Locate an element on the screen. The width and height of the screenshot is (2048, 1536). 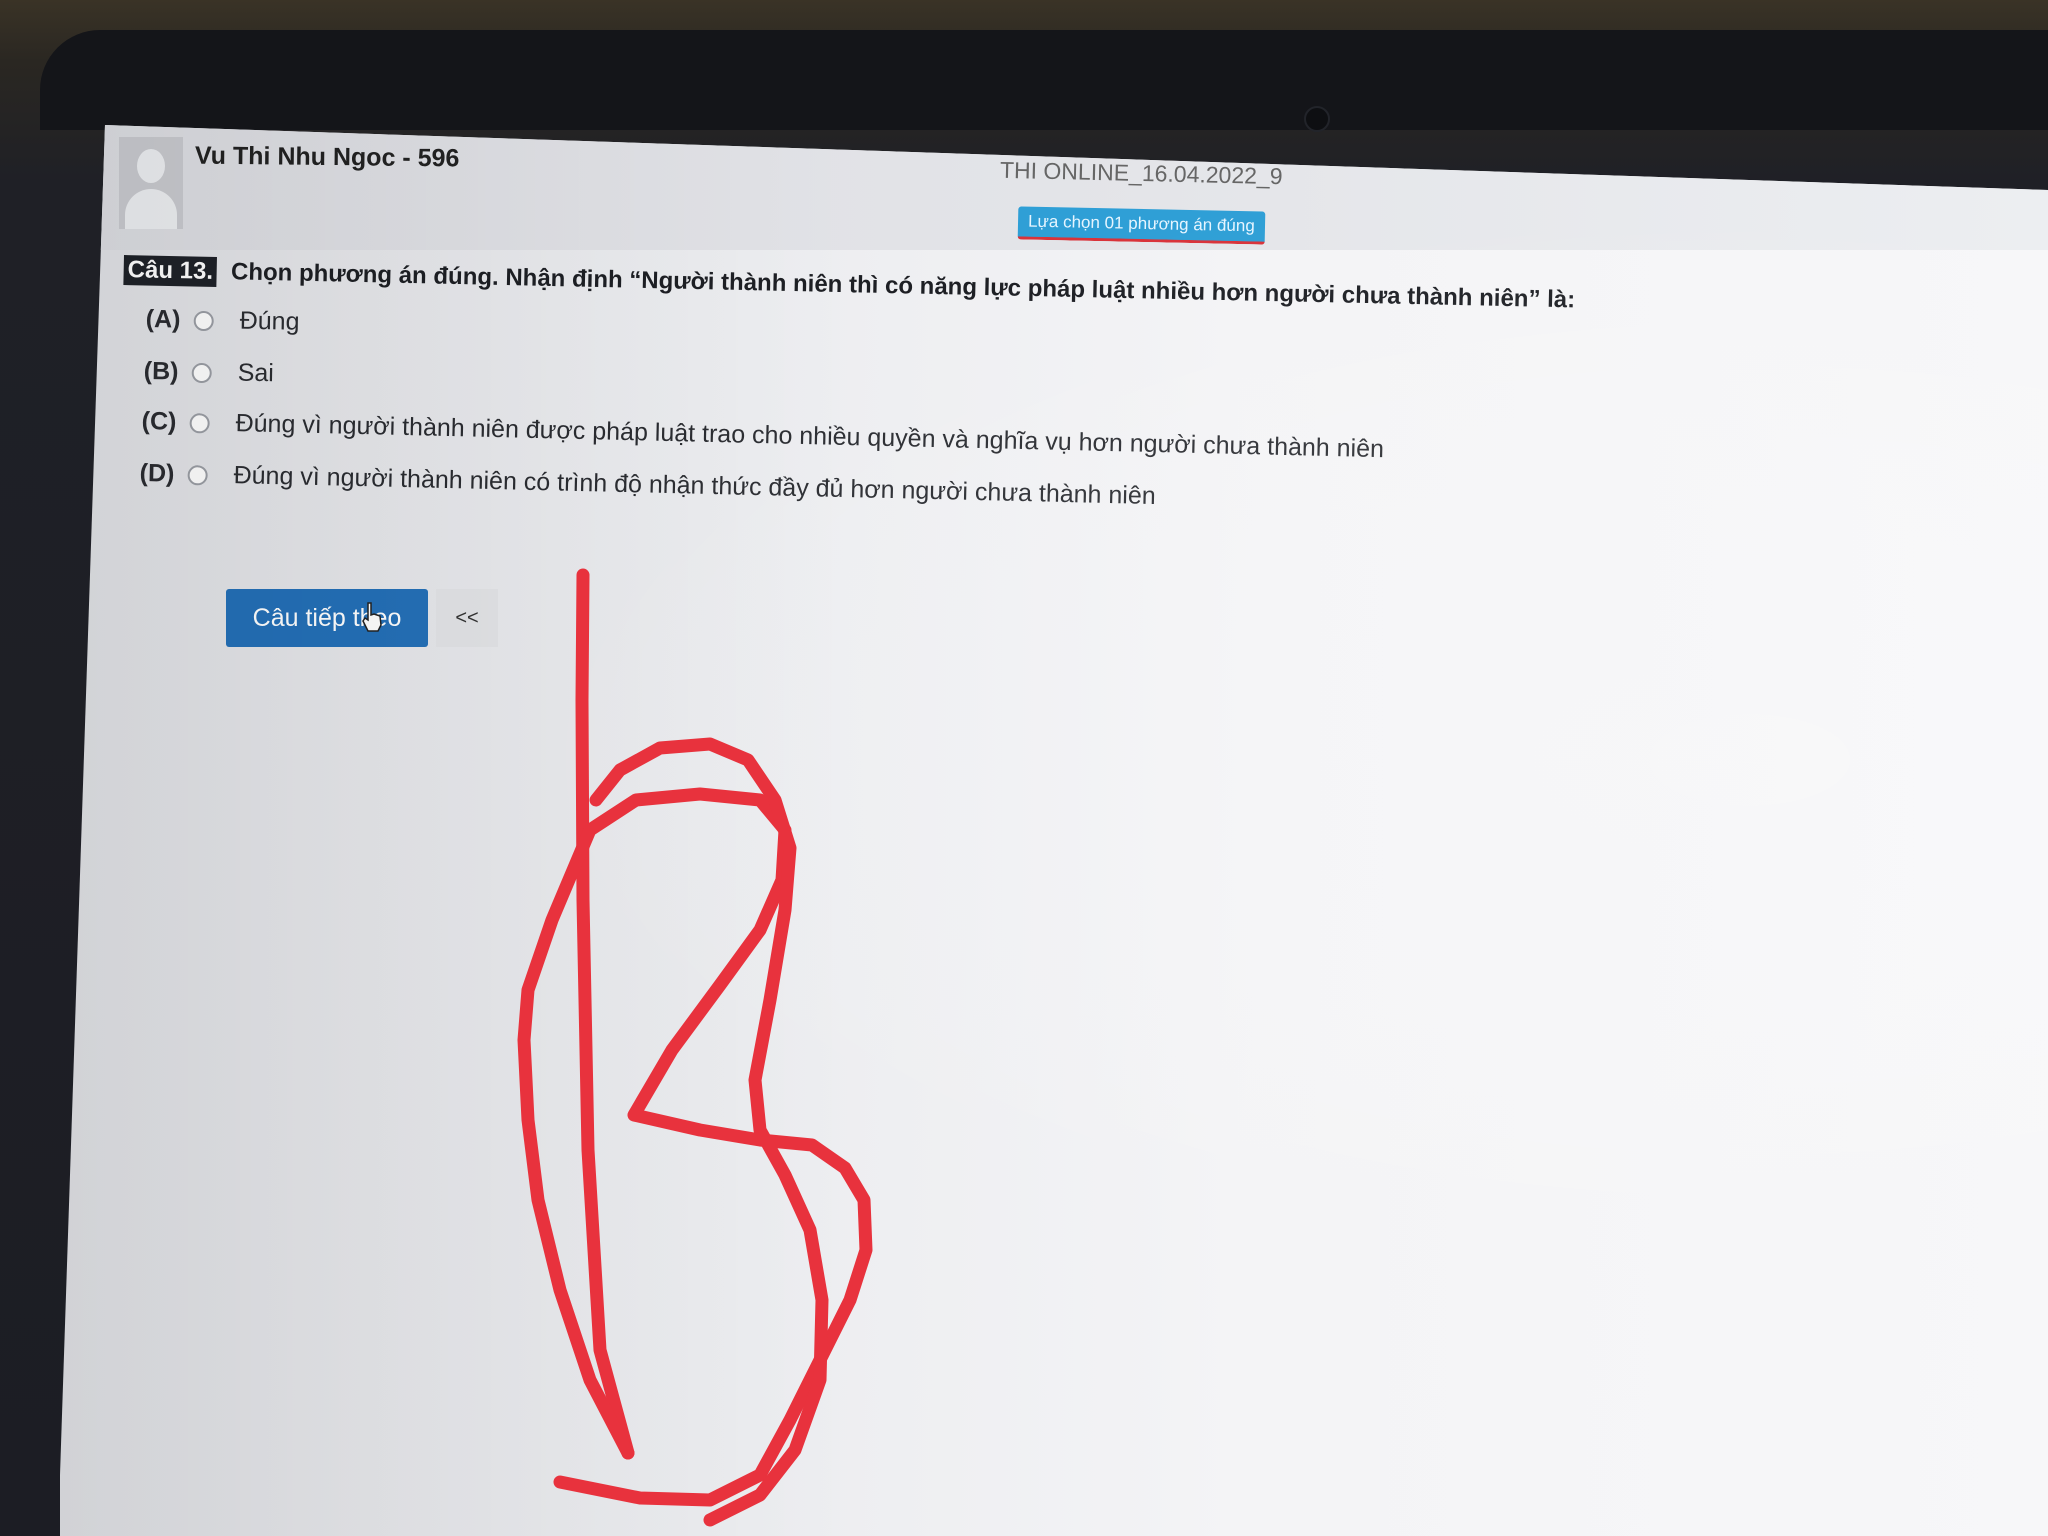
avatar-head-shape is located at coordinates (151, 166).